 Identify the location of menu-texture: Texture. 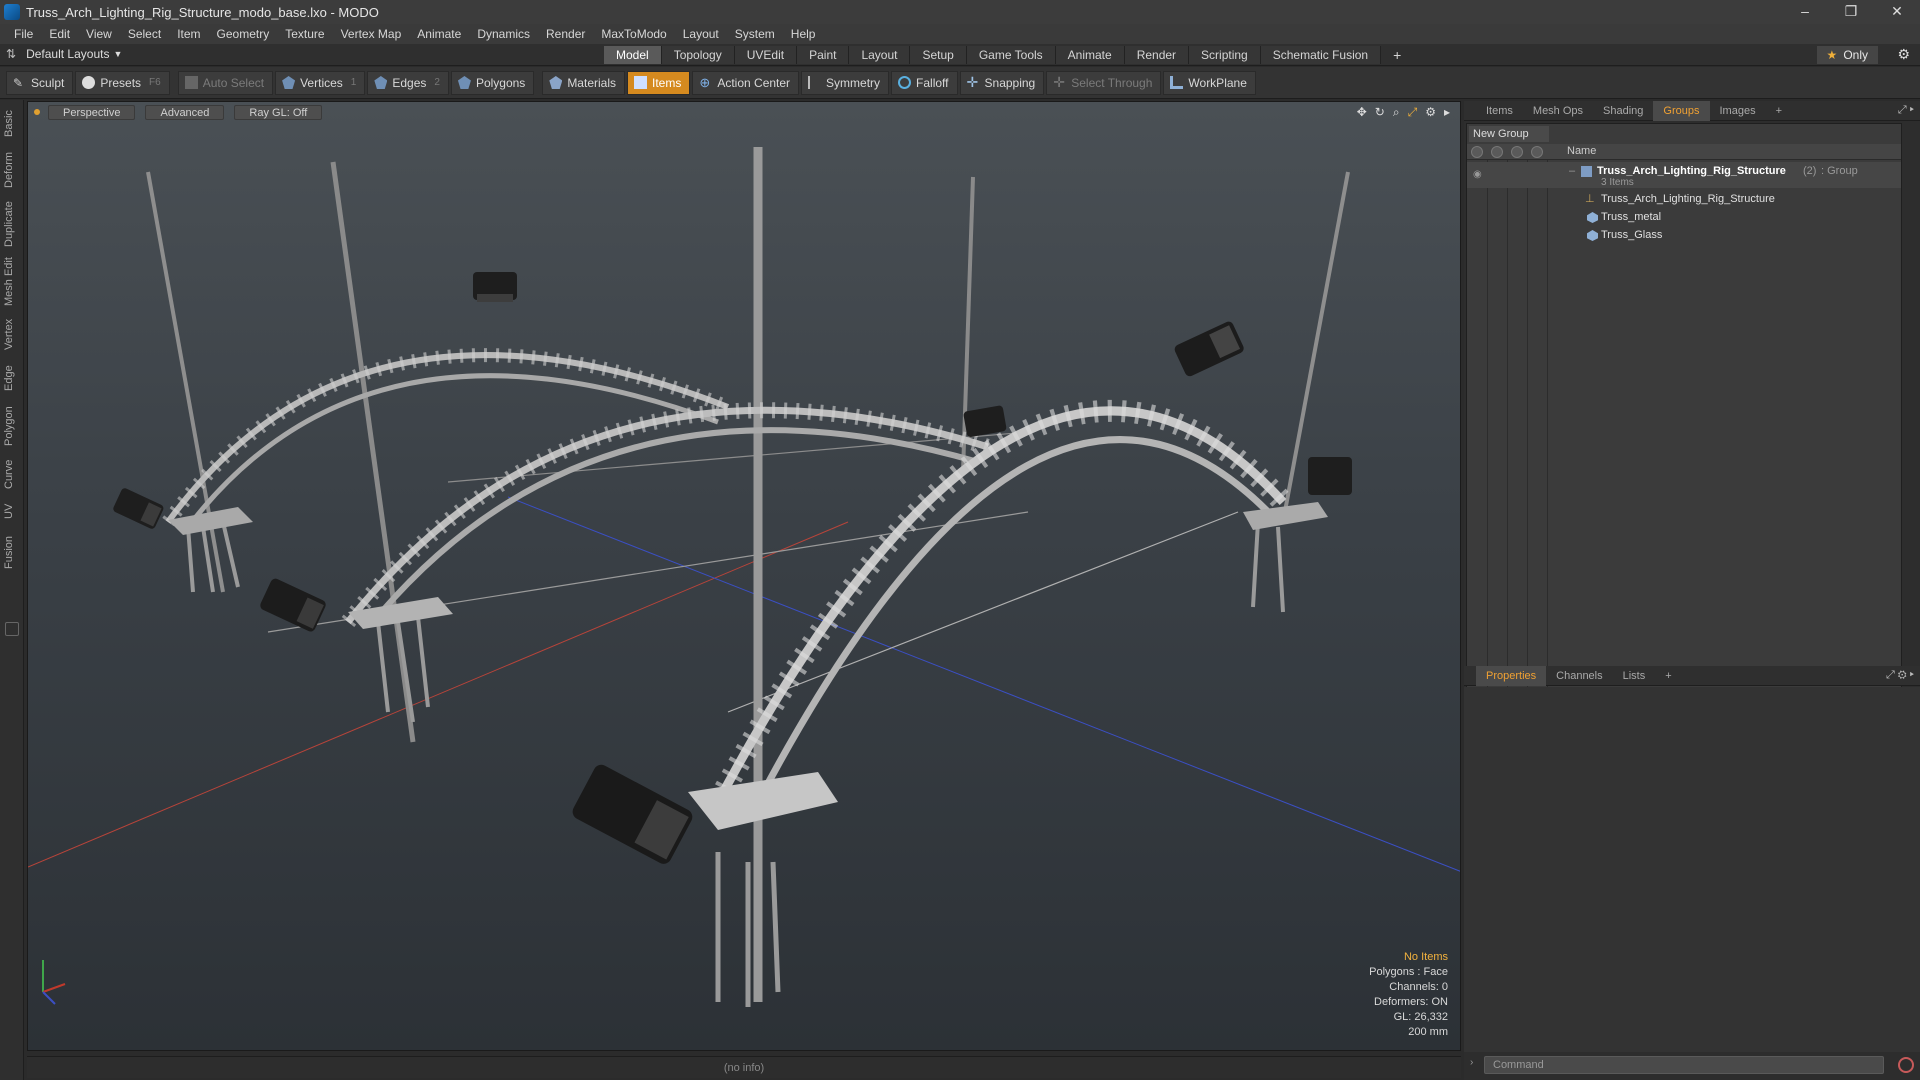
(304, 34).